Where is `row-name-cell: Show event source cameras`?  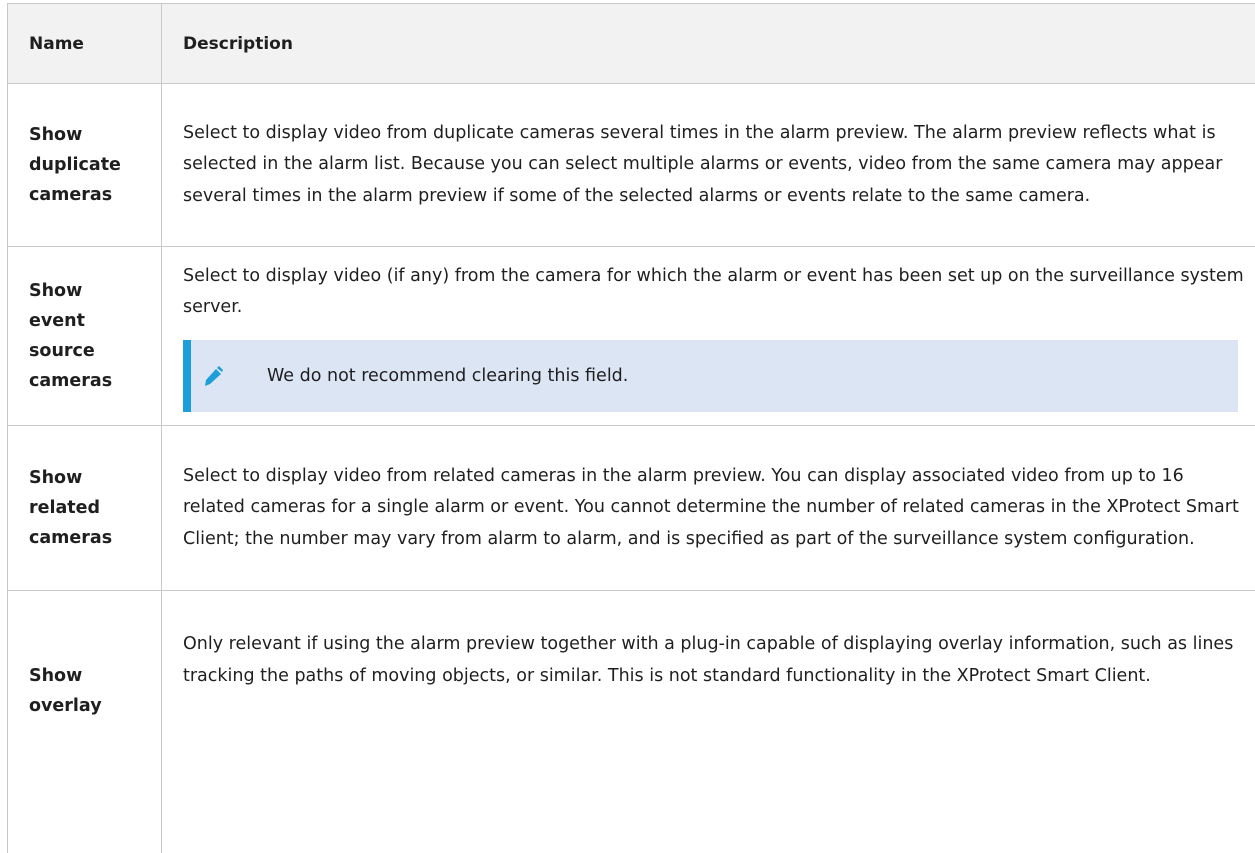 row-name-cell: Show event source cameras is located at coordinates (85, 336).